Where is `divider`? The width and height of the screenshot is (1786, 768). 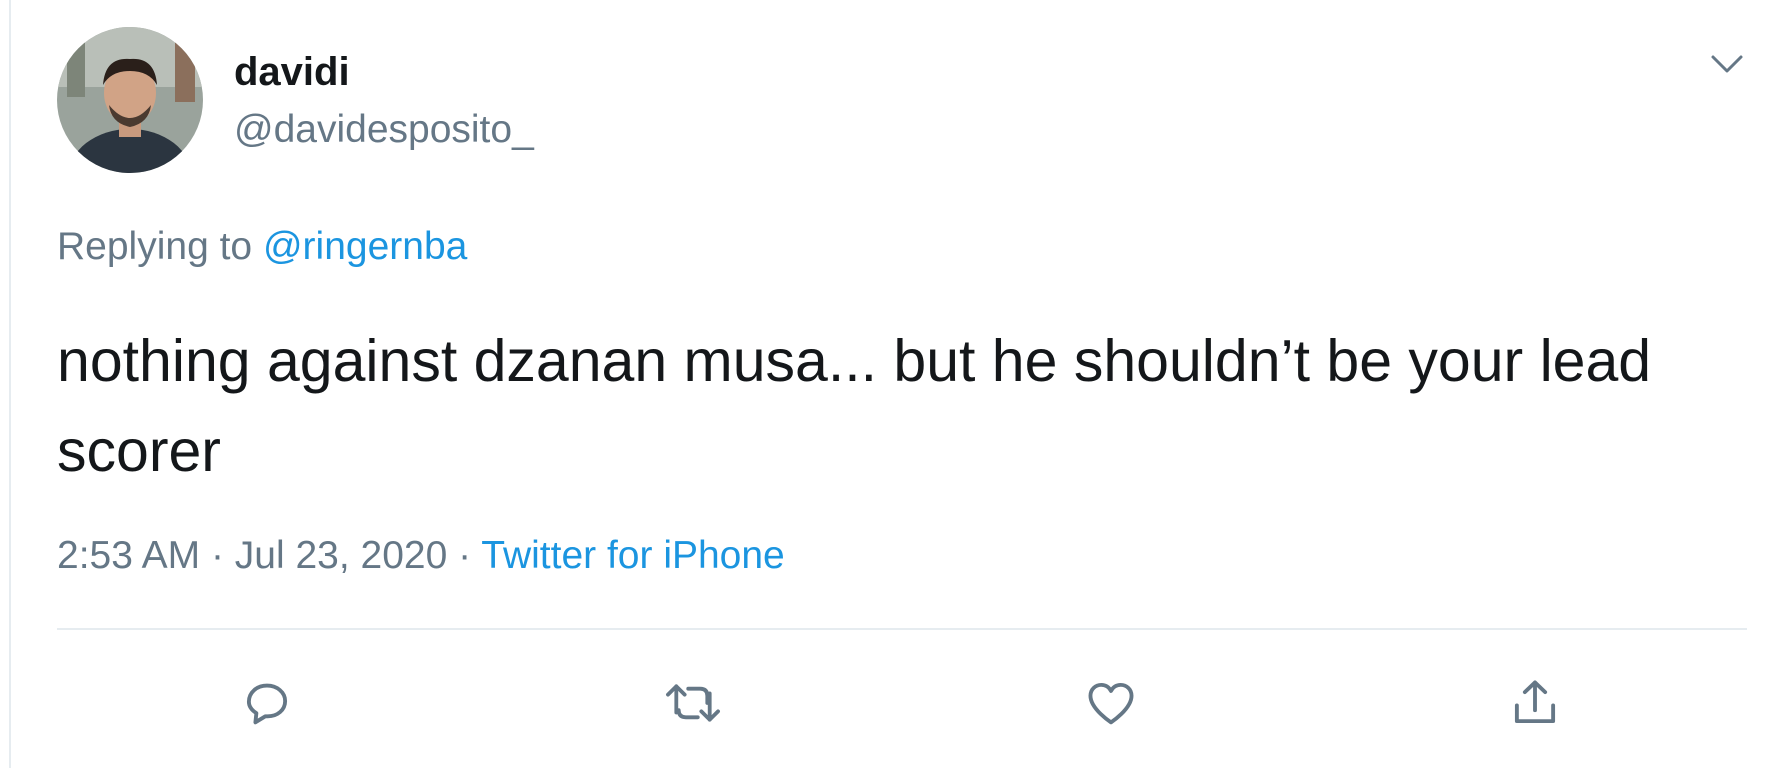
divider is located at coordinates (902, 629).